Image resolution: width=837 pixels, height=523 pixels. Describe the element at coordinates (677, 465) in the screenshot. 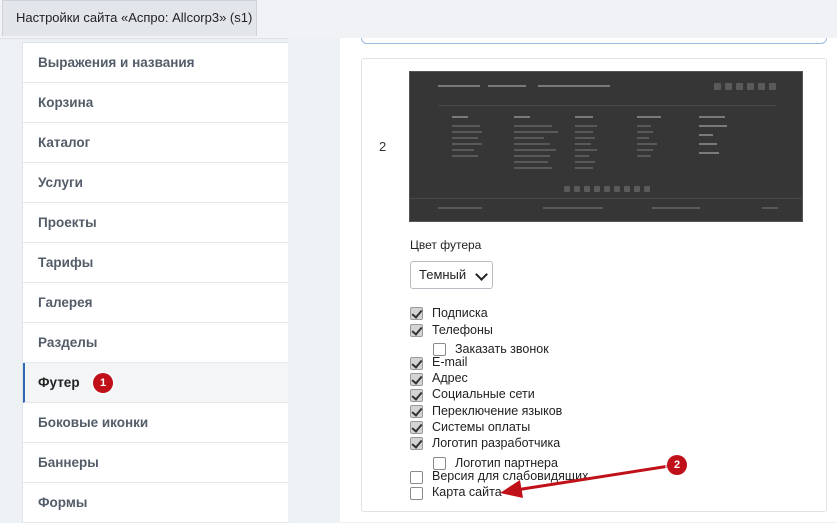

I see `annotation-badge-2: 2` at that location.